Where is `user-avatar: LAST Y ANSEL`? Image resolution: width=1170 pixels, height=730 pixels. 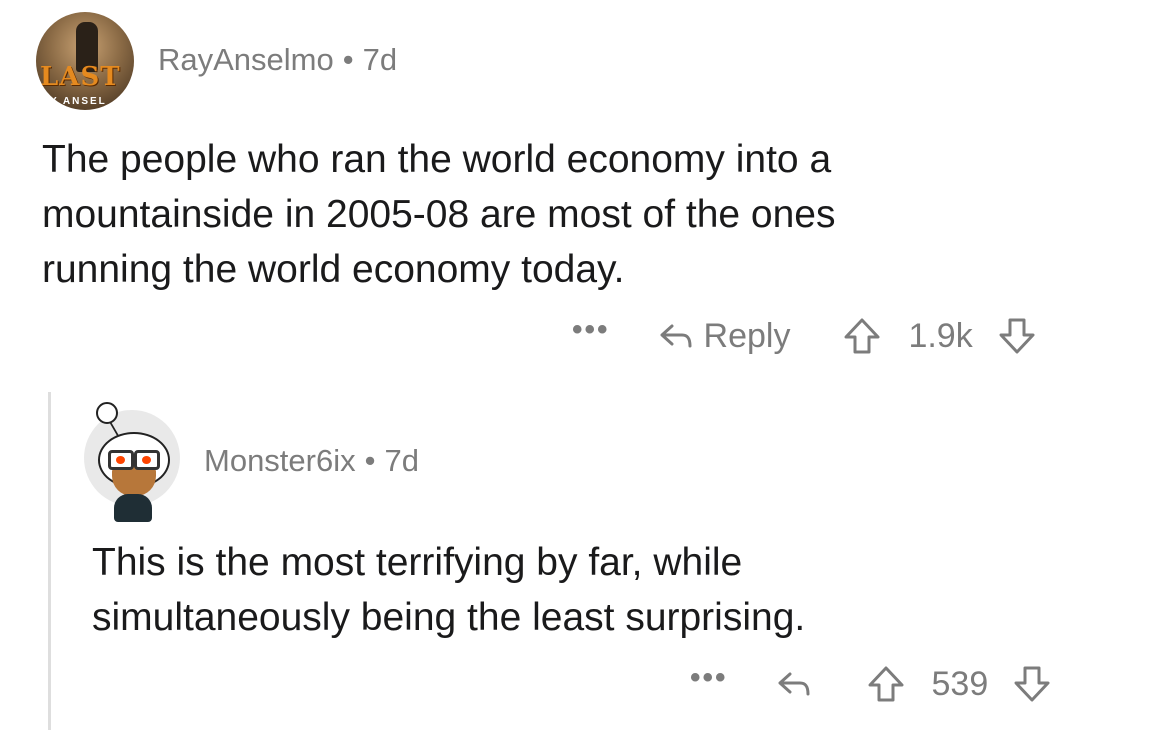 user-avatar: LAST Y ANSEL is located at coordinates (85, 61).